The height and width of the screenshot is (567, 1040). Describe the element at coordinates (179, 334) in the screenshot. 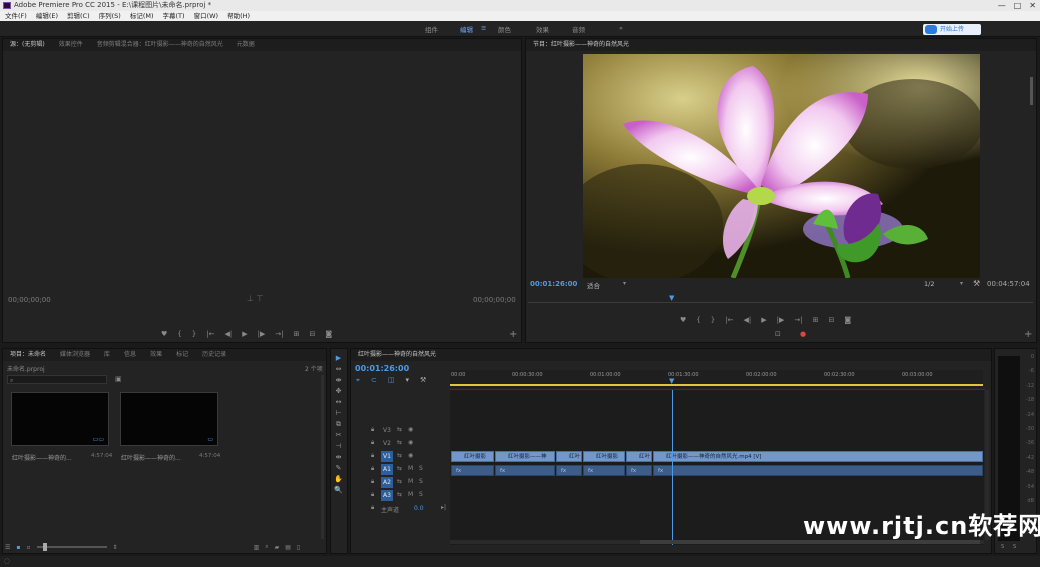

I see `mark-in-button: {` at that location.